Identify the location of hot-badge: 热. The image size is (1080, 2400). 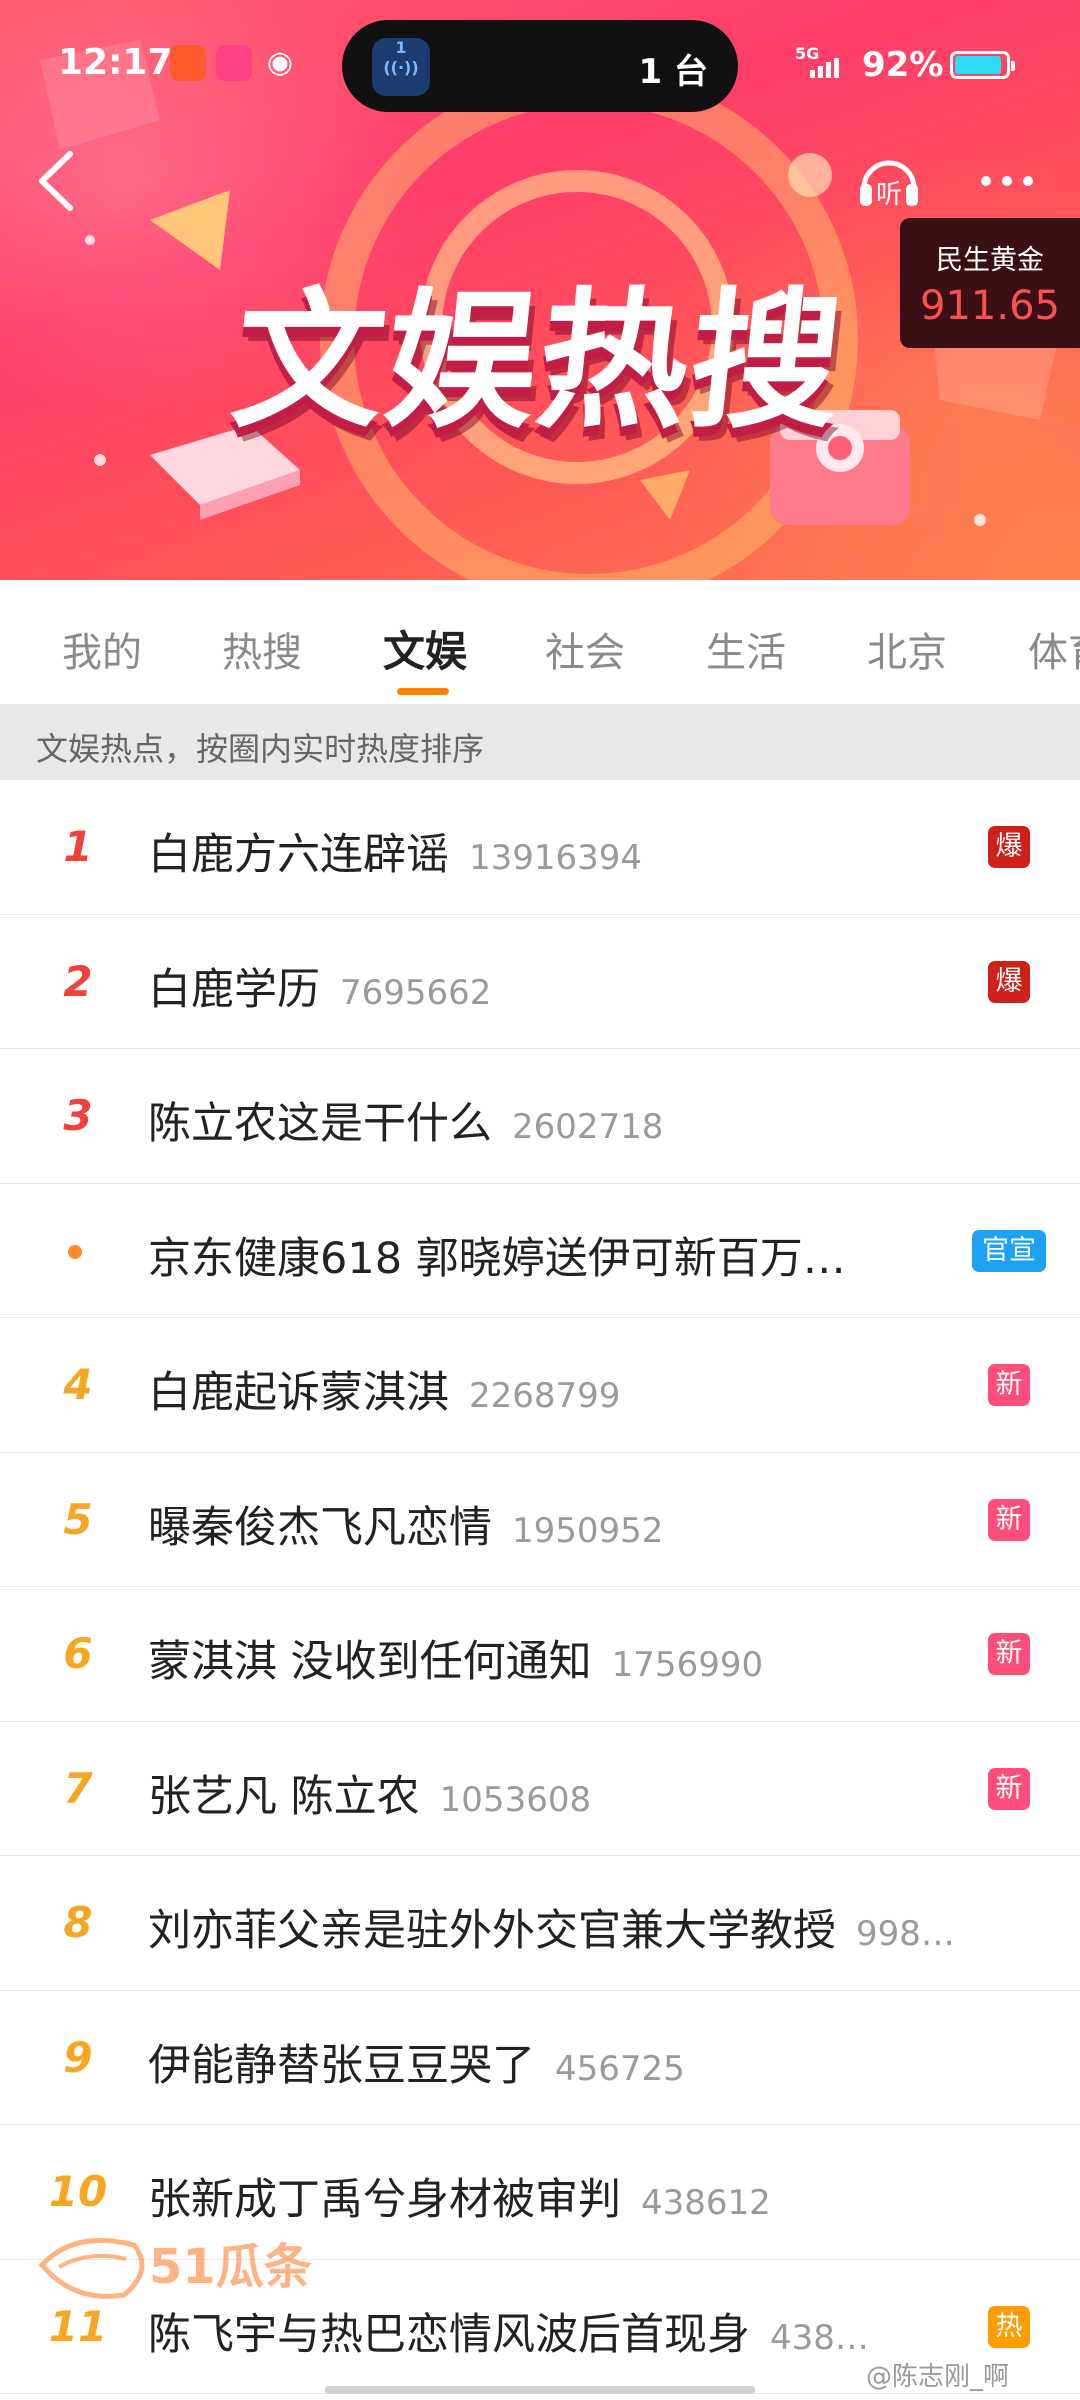
(1009, 2326).